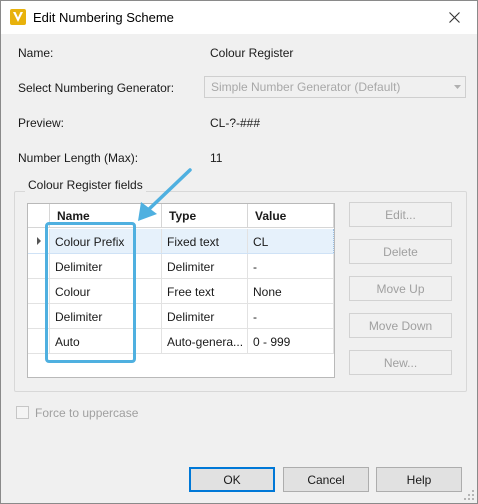  Describe the element at coordinates (239, 17) in the screenshot. I see `title-bar: Edit Numbering Scheme` at that location.